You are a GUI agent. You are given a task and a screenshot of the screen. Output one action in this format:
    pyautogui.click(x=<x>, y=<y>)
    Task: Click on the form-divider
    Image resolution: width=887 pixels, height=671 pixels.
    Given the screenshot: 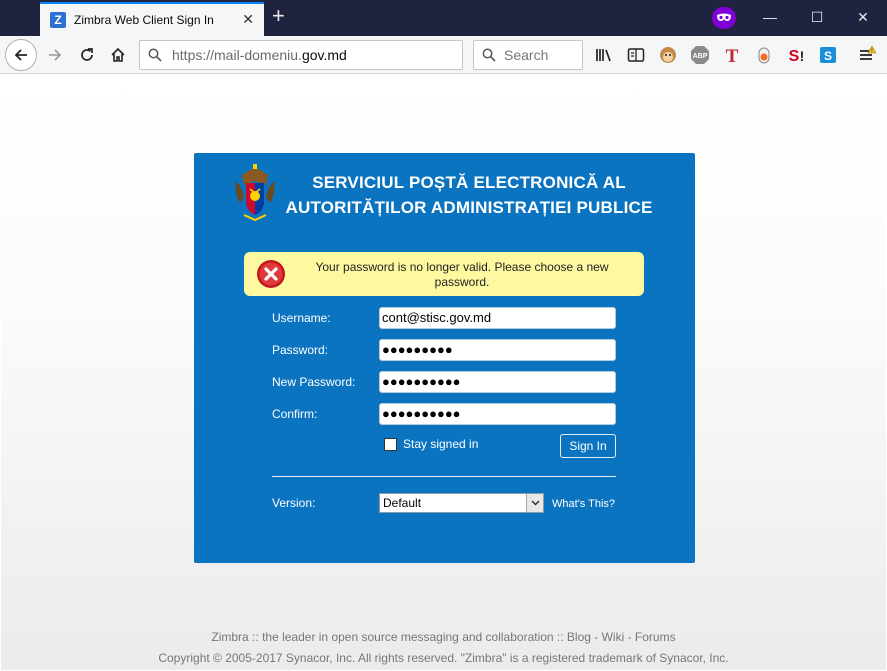 What is the action you would take?
    pyautogui.click(x=444, y=476)
    